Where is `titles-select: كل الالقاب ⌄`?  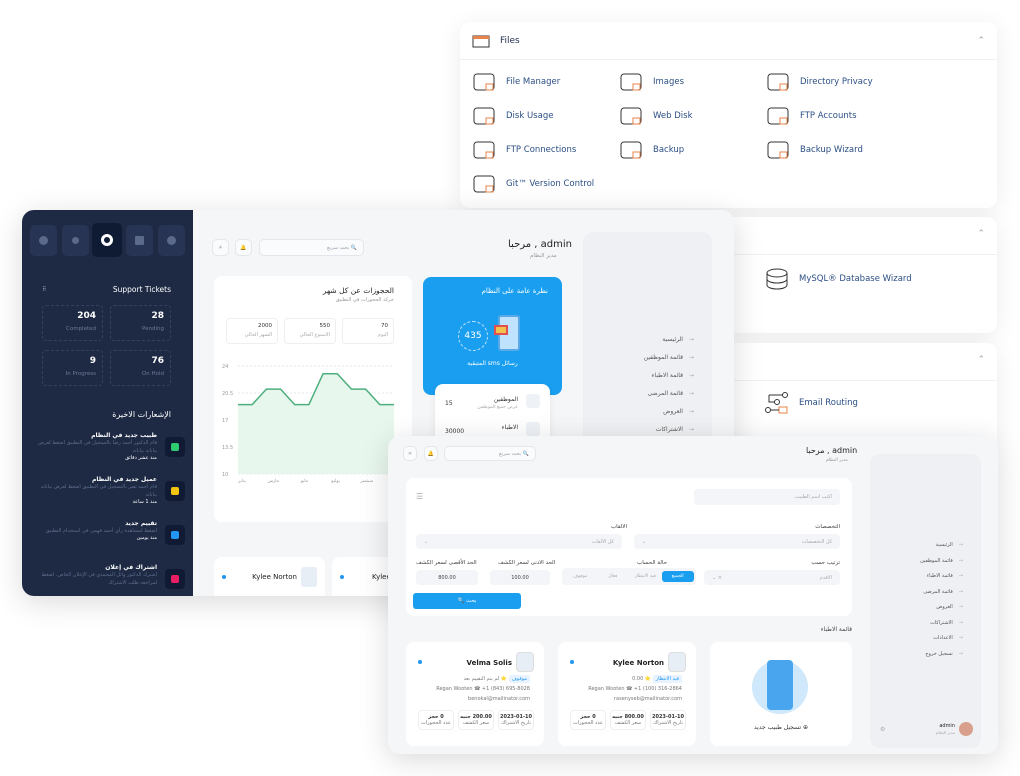
titles-select: كل الالقاب ⌄ is located at coordinates (519, 541).